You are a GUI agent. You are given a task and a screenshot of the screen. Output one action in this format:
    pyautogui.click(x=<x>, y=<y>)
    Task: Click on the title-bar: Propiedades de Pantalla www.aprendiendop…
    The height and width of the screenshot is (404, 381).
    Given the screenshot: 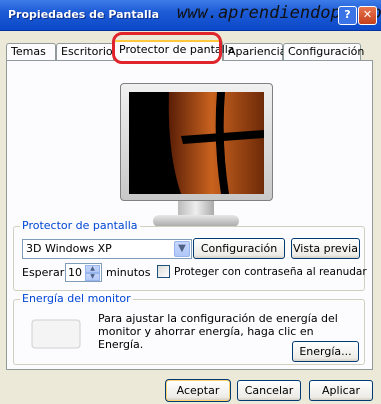 What is the action you would take?
    pyautogui.click(x=190, y=15)
    